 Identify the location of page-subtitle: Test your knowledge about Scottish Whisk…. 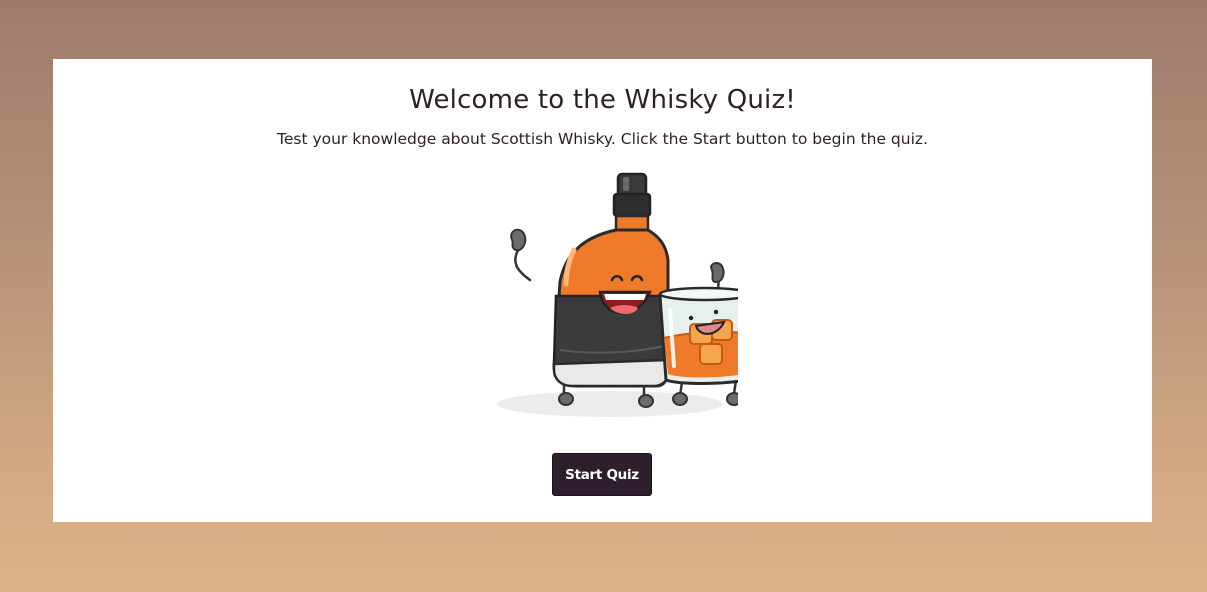
(602, 139).